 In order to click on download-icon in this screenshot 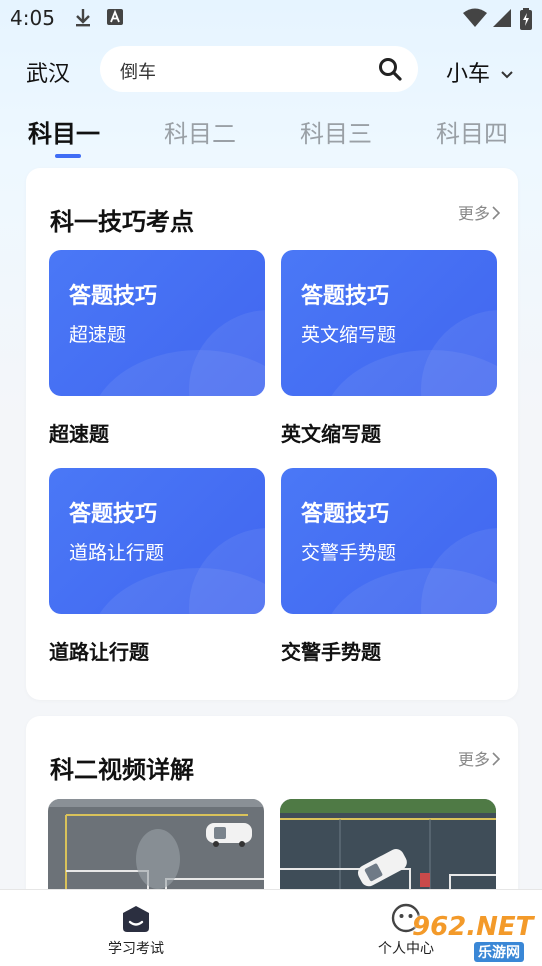, I will do `click(83, 20)`.